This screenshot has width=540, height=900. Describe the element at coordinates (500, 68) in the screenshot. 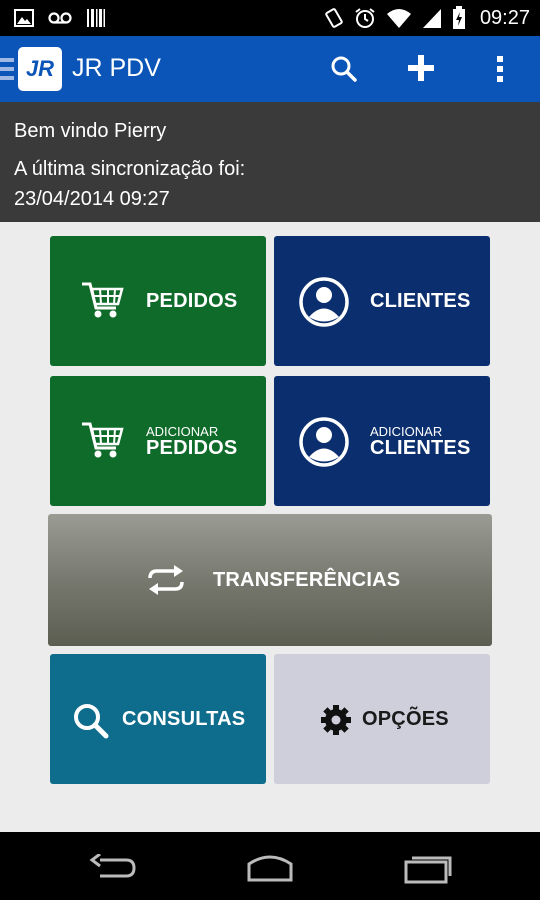

I see `overflow-menu-icon` at that location.